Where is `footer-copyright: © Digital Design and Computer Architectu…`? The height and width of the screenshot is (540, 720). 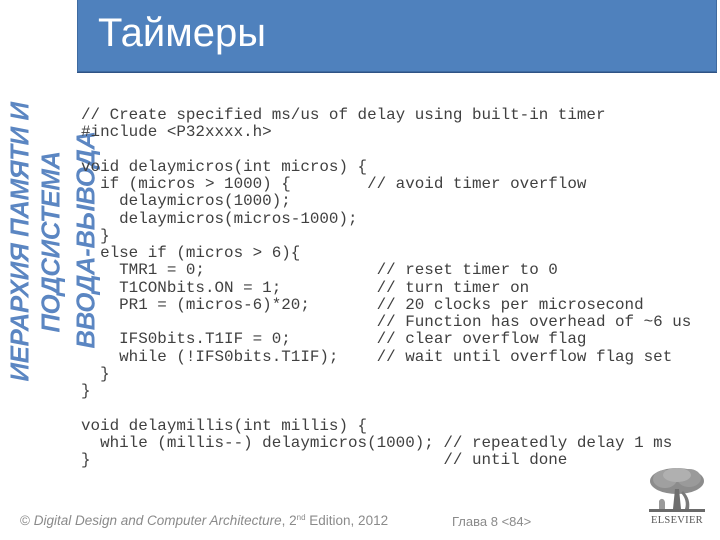 footer-copyright: © Digital Design and Computer Architectu… is located at coordinates (204, 520).